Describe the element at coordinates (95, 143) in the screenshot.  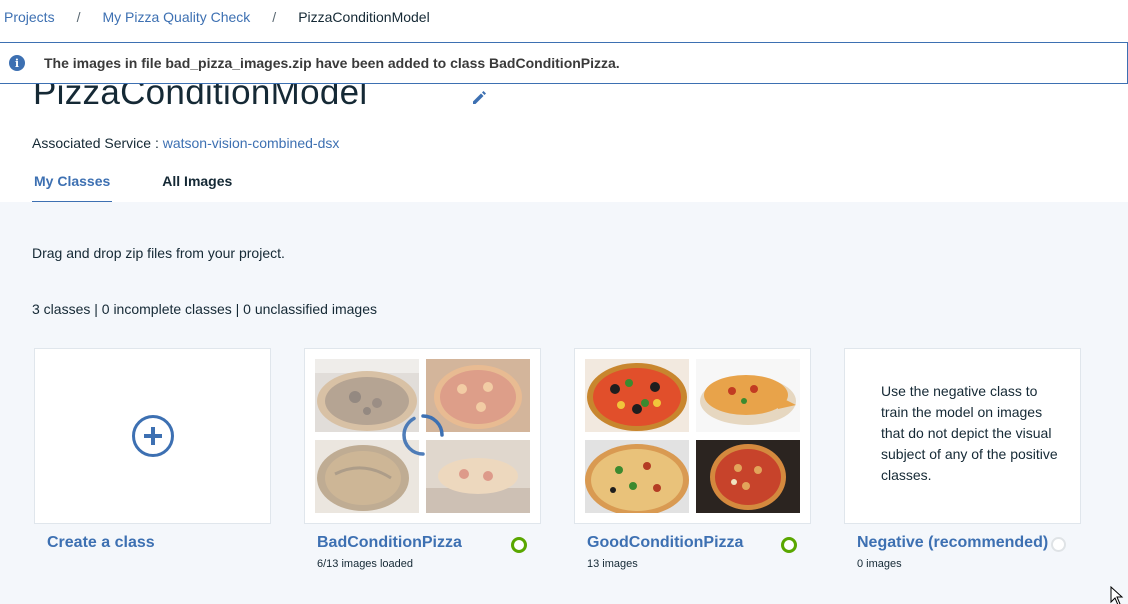
I see `associated-service-label: Associated Service :` at that location.